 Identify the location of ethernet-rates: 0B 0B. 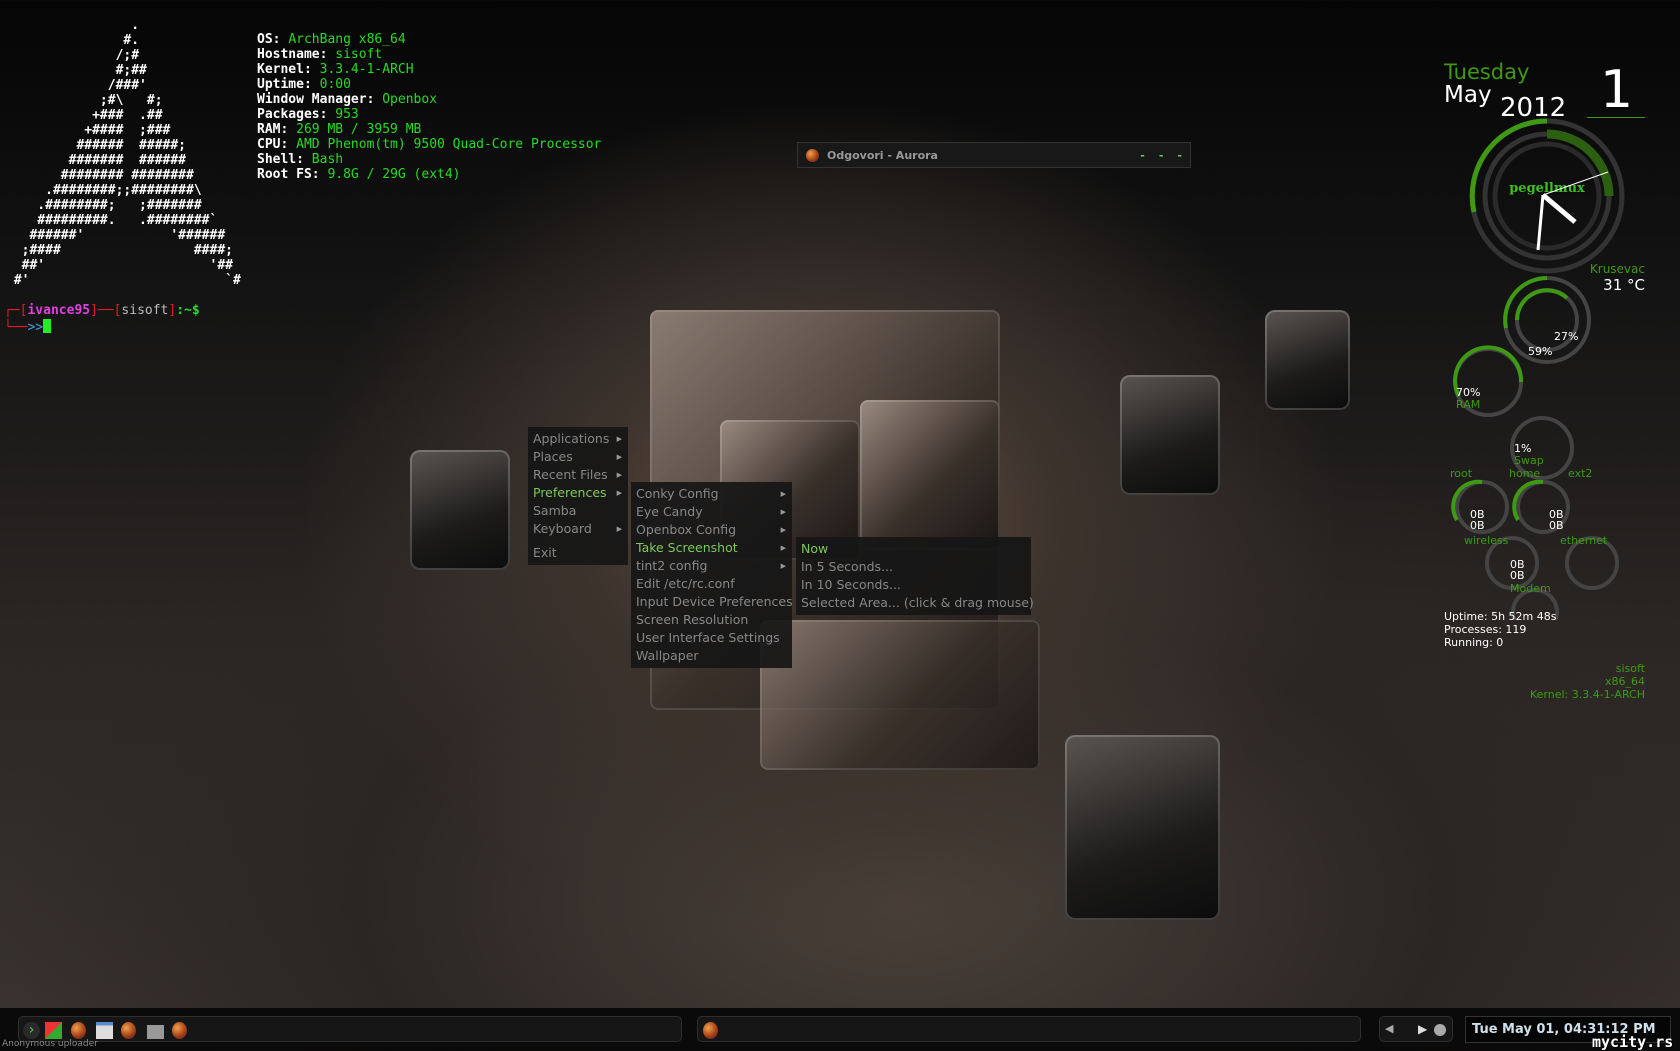
(1556, 520).